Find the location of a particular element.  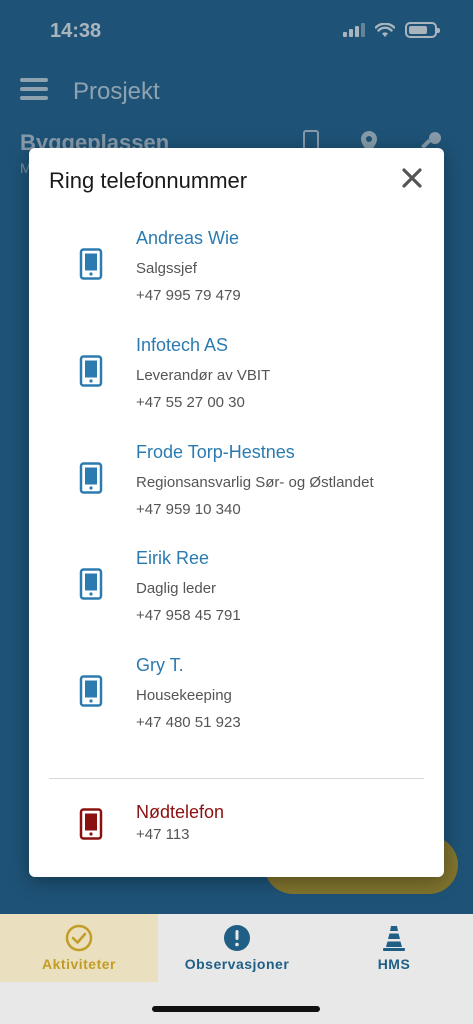

contact-name: Frode Torp-Hestnes is located at coordinates (215, 452).